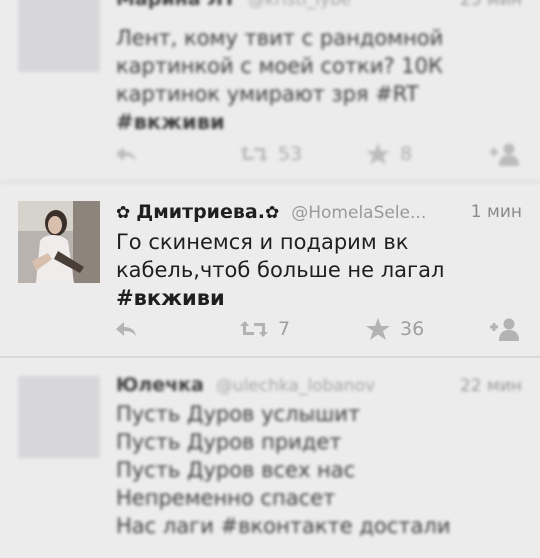 The image size is (540, 558). I want to click on tweet-actions: 53 8, so click(270, 154).